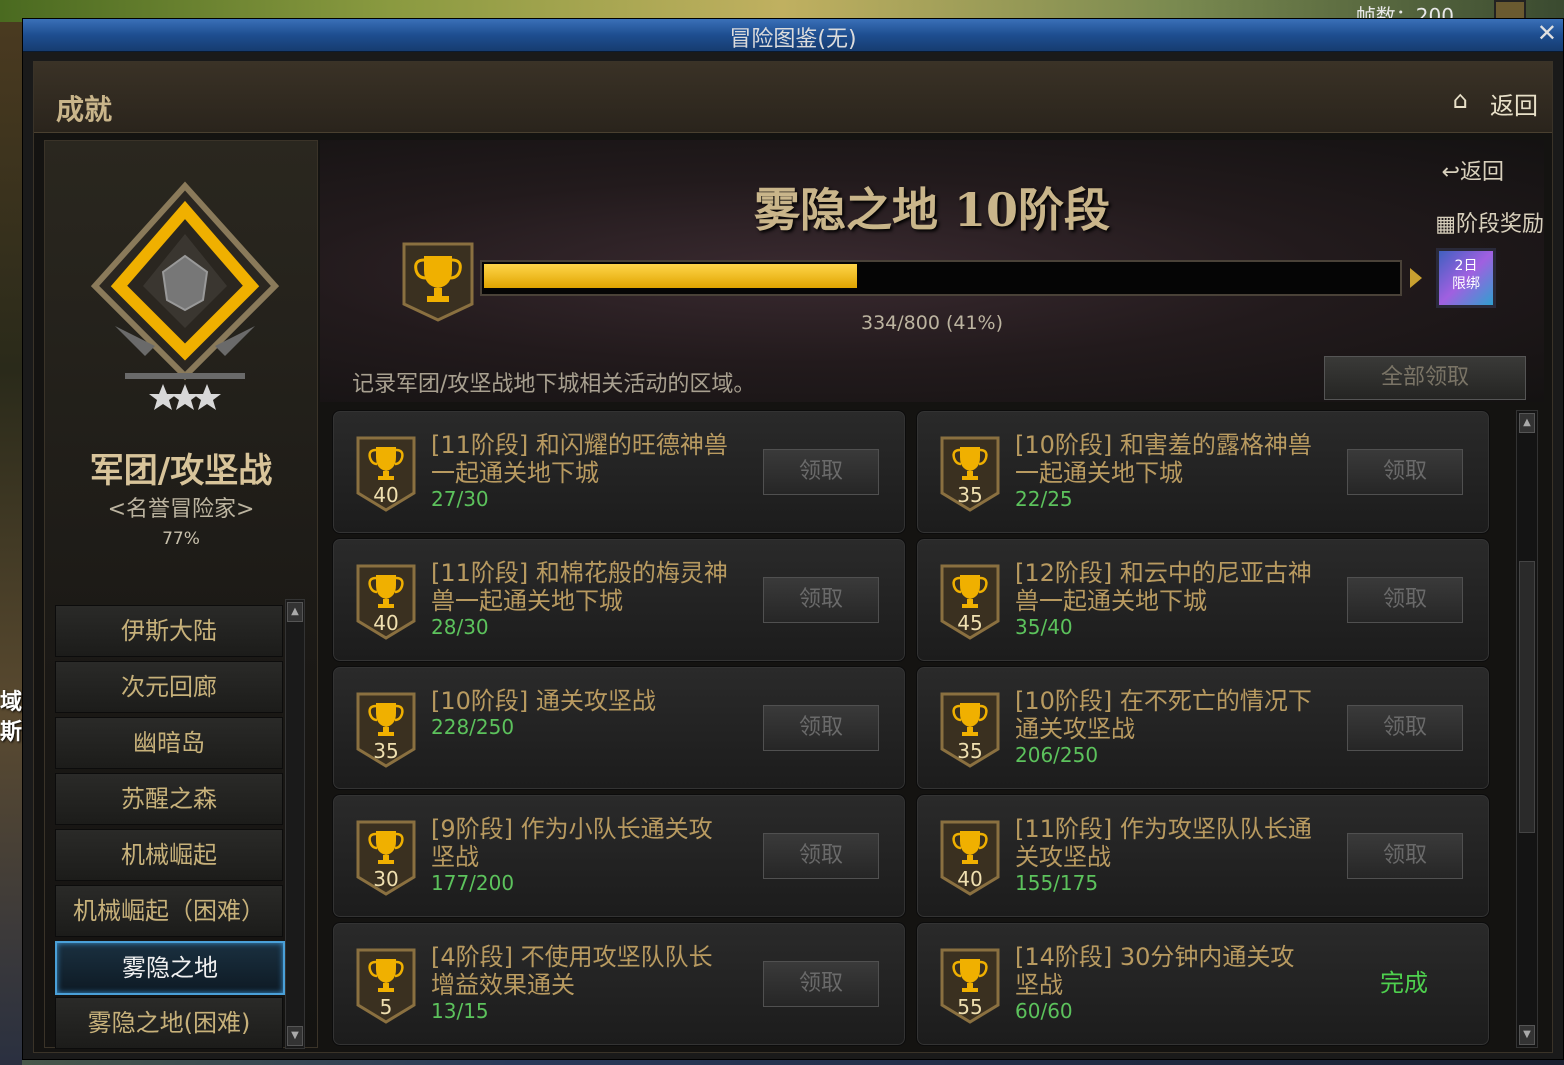  I want to click on area-item-awakened-forest: 苏醒之森, so click(169, 799).